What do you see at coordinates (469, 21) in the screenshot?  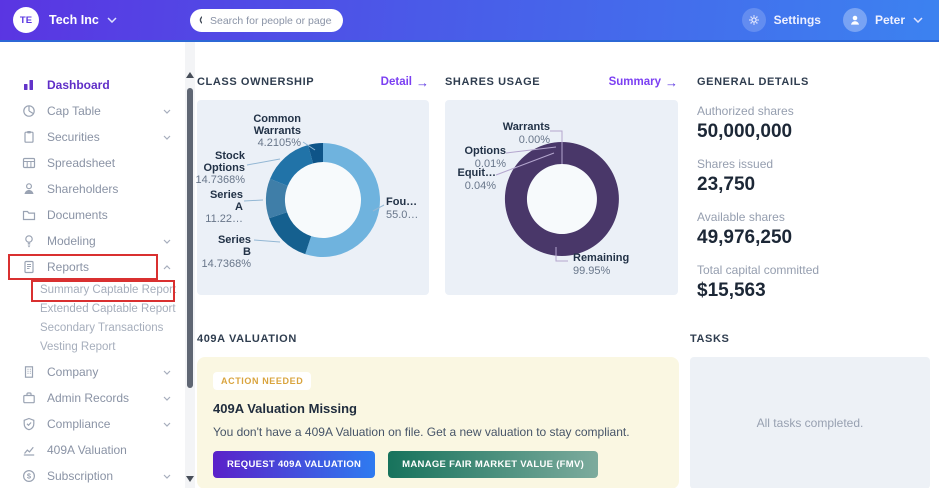 I see `topbar: TE Tech Inc Settings Peter` at bounding box center [469, 21].